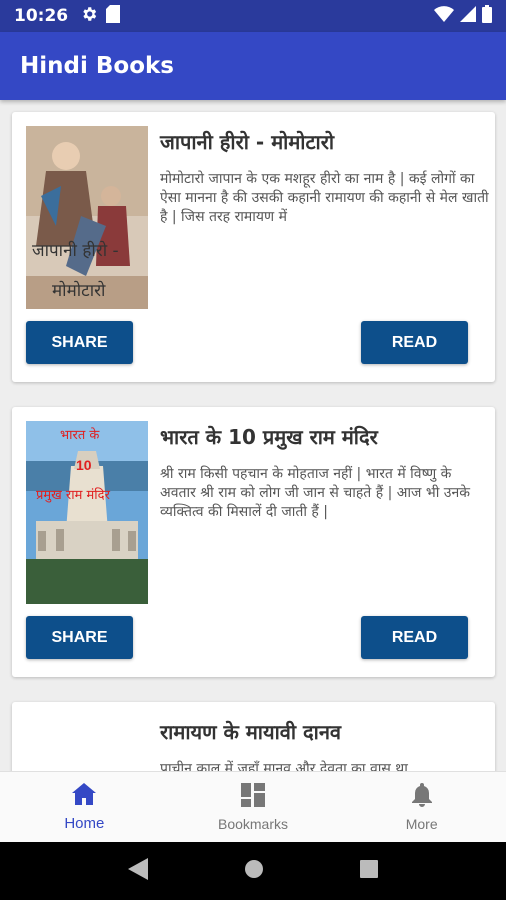 The width and height of the screenshot is (506, 900). I want to click on book-title: भारत के 10 प्रमुख राम मंदिर, so click(320, 436).